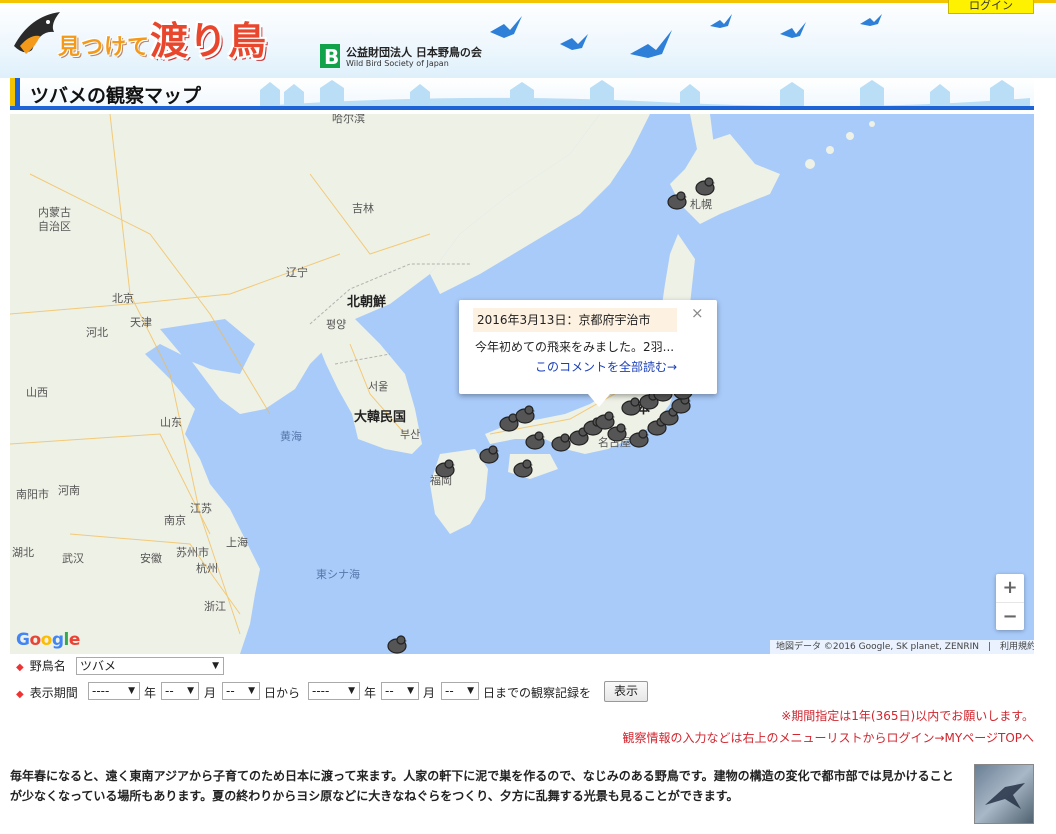 This screenshot has height=834, width=1056. I want to click on zoom-out-button: −, so click(1010, 616).